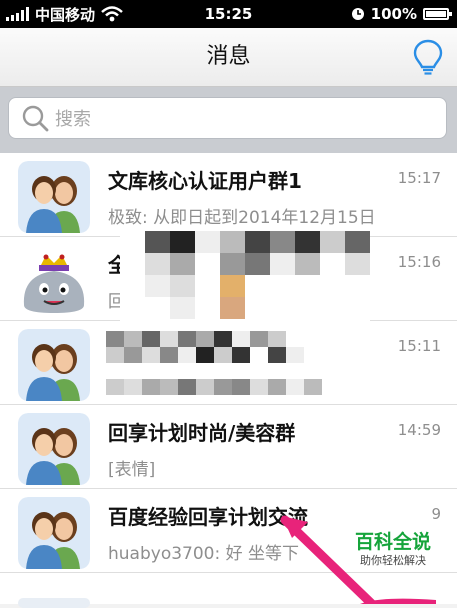 This screenshot has width=457, height=608. What do you see at coordinates (208, 517) in the screenshot?
I see `conversation-name: 百度经验回享计划交流` at bounding box center [208, 517].